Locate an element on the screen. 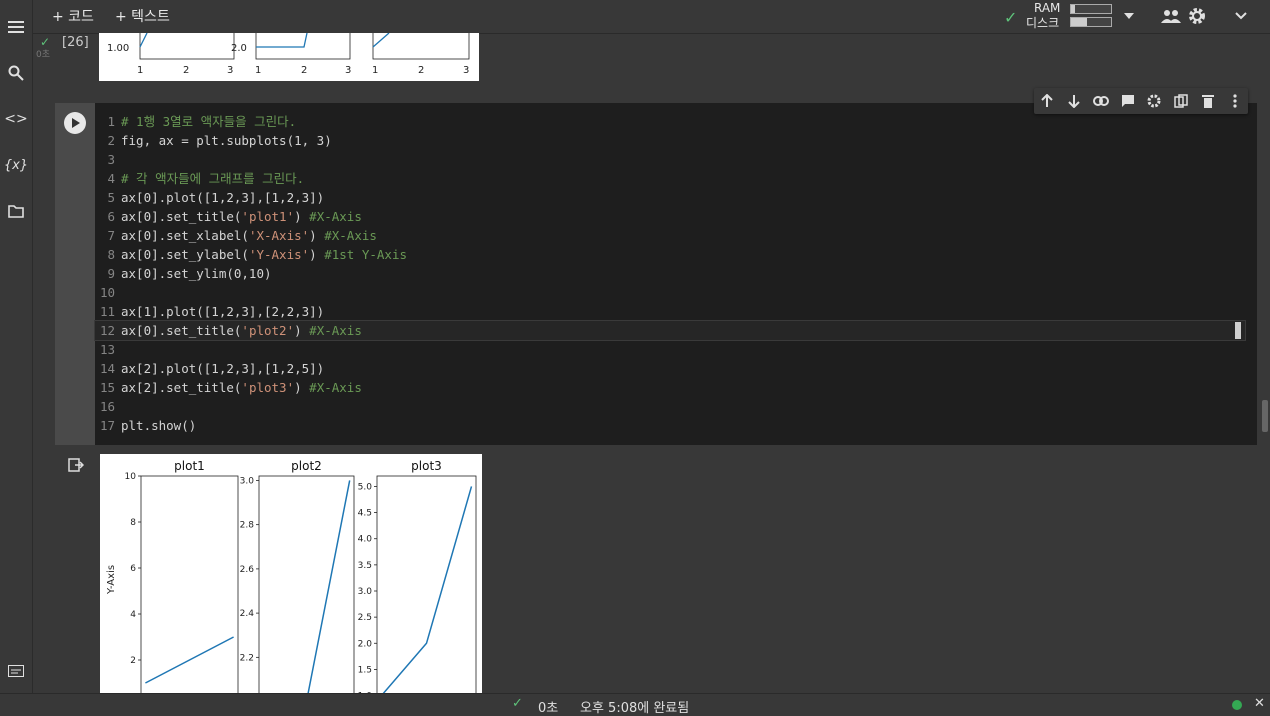 This screenshot has height=716, width=1270. connected-check-icon: ✓ is located at coordinates (1011, 17).